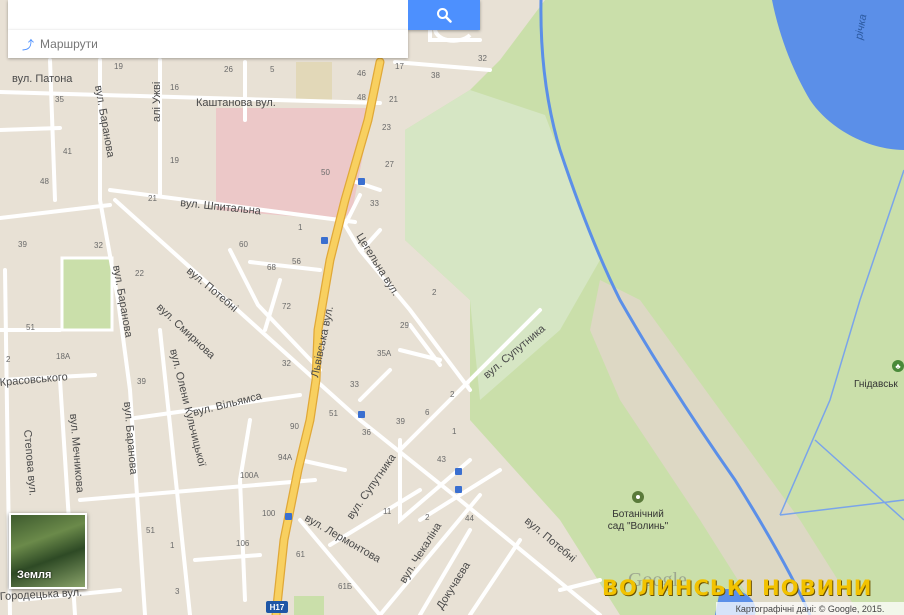 The height and width of the screenshot is (615, 904). What do you see at coordinates (296, 261) in the screenshot?
I see `house-number: 56` at bounding box center [296, 261].